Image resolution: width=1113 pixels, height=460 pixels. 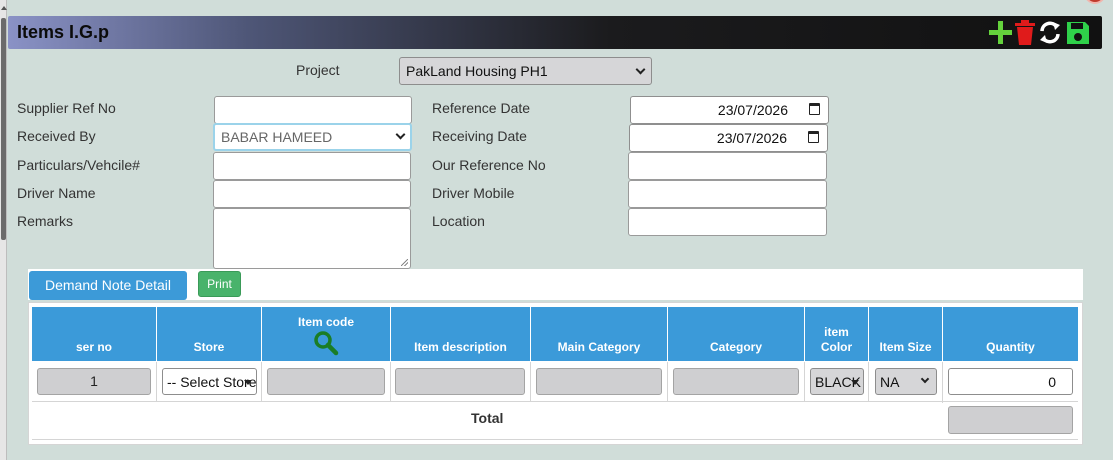 I want to click on page-title: Items I.G.p, so click(x=63, y=32).